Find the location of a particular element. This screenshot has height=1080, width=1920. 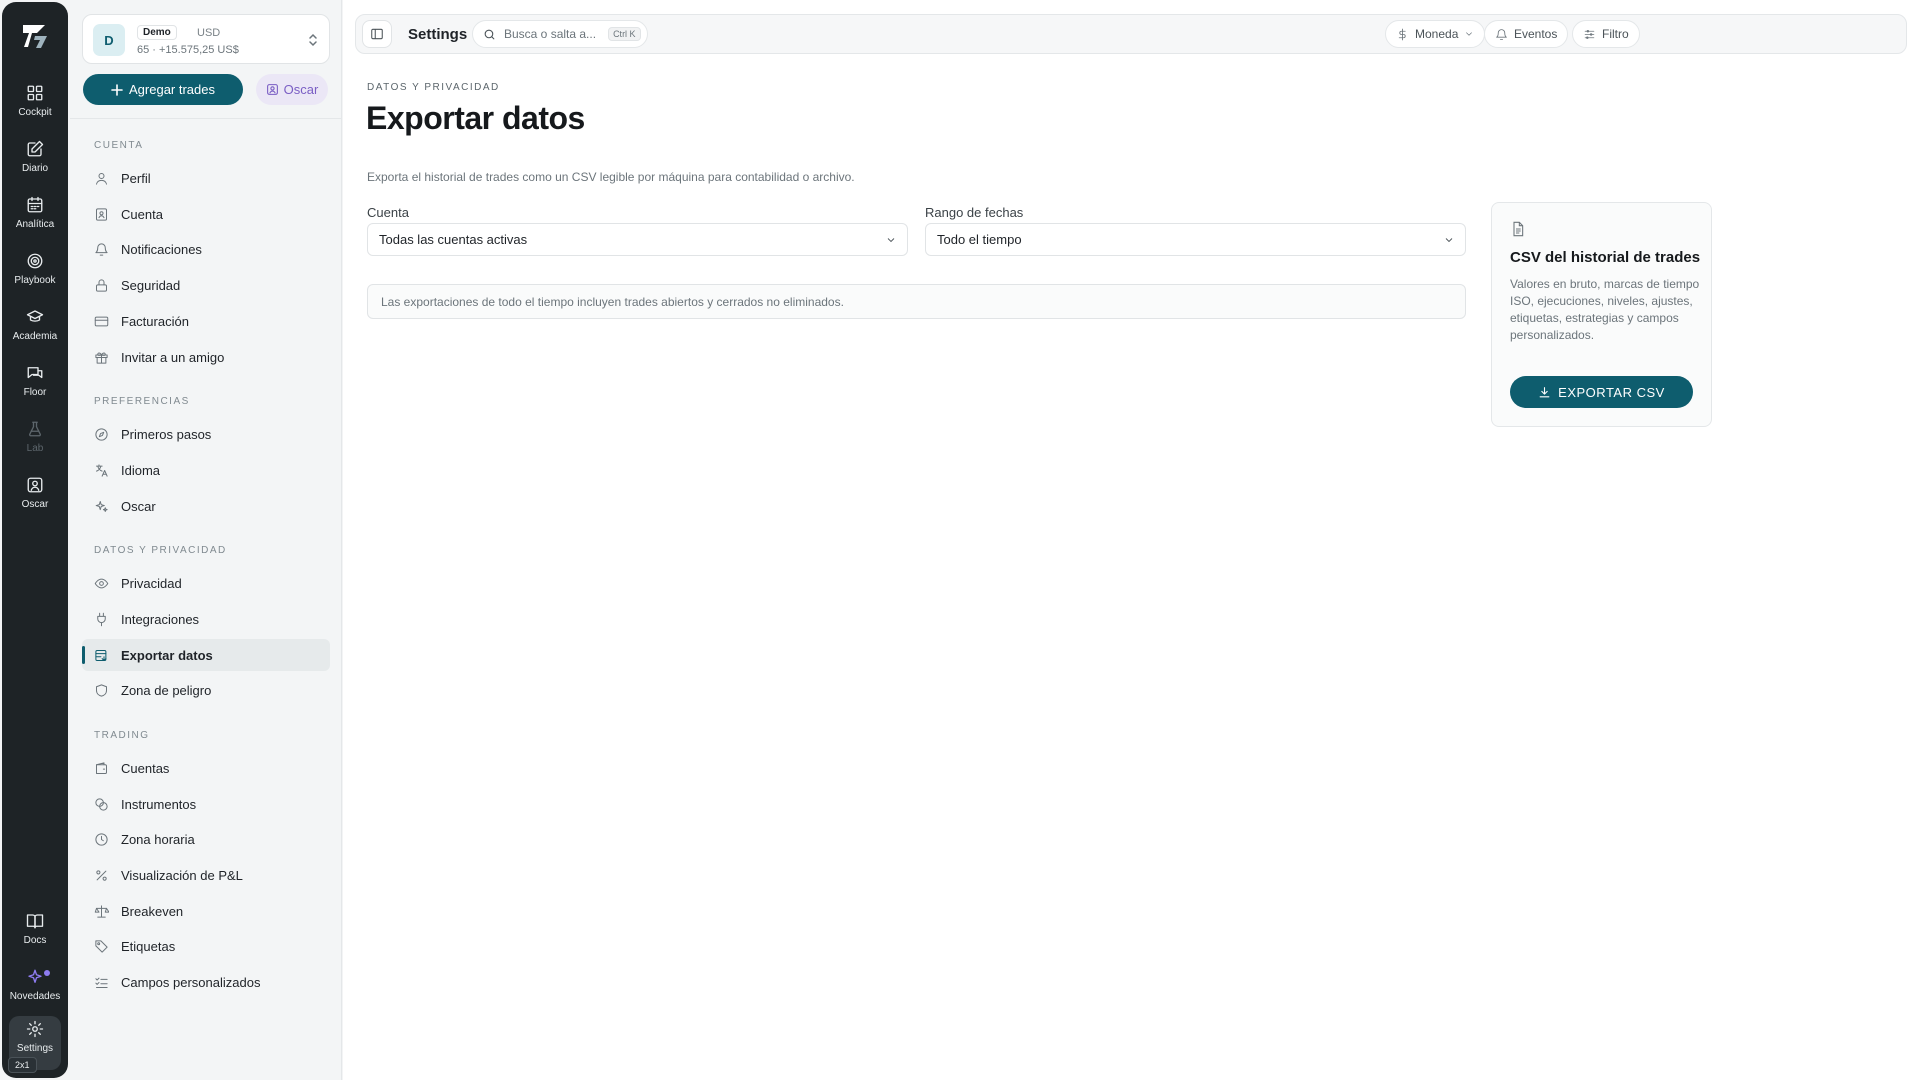

nav-label: Zona horaria is located at coordinates (158, 839).